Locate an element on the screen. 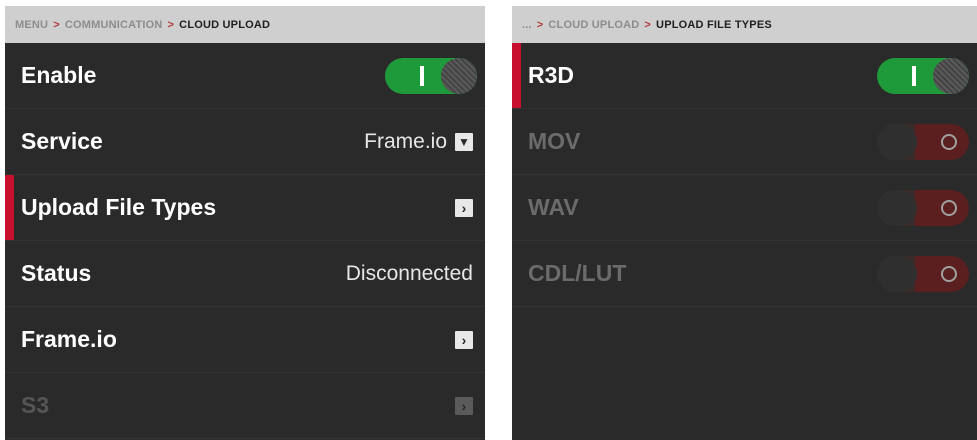  mov-label: MOV is located at coordinates (554, 141).